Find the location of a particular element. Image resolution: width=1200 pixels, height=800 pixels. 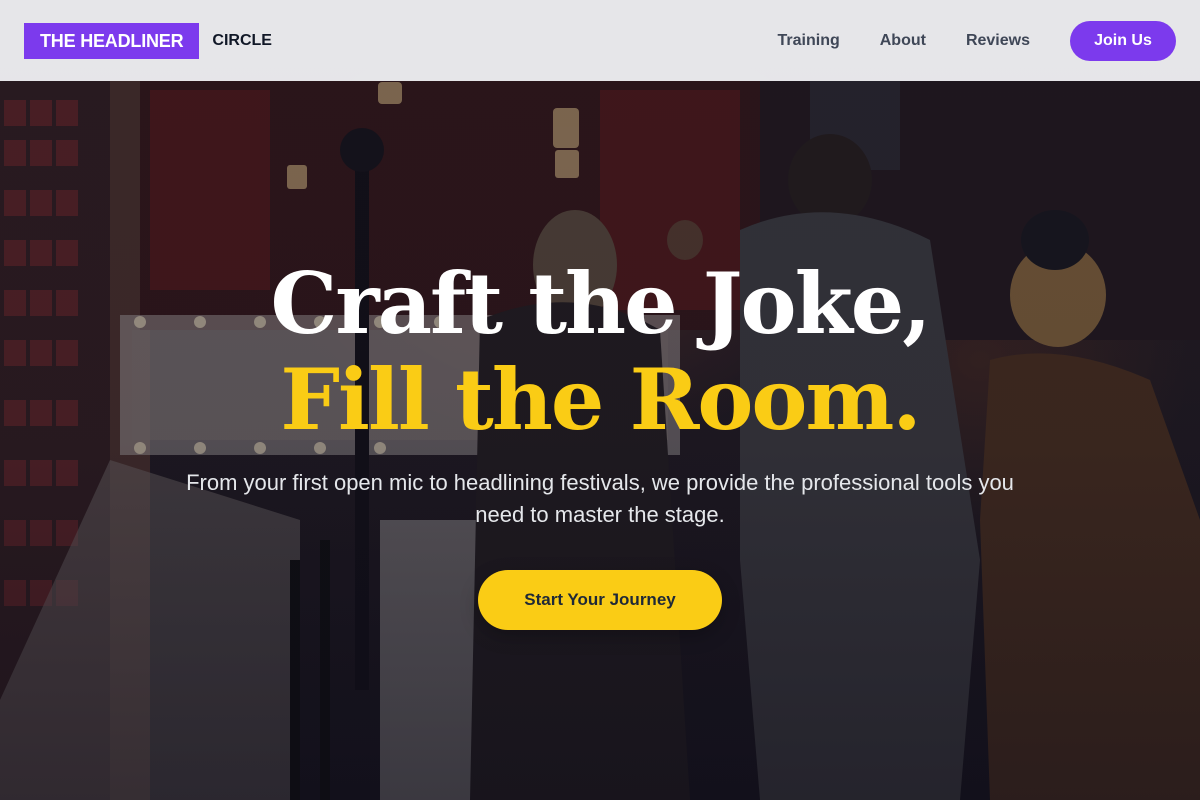

start-journey-button: Start Your Journey is located at coordinates (600, 600).